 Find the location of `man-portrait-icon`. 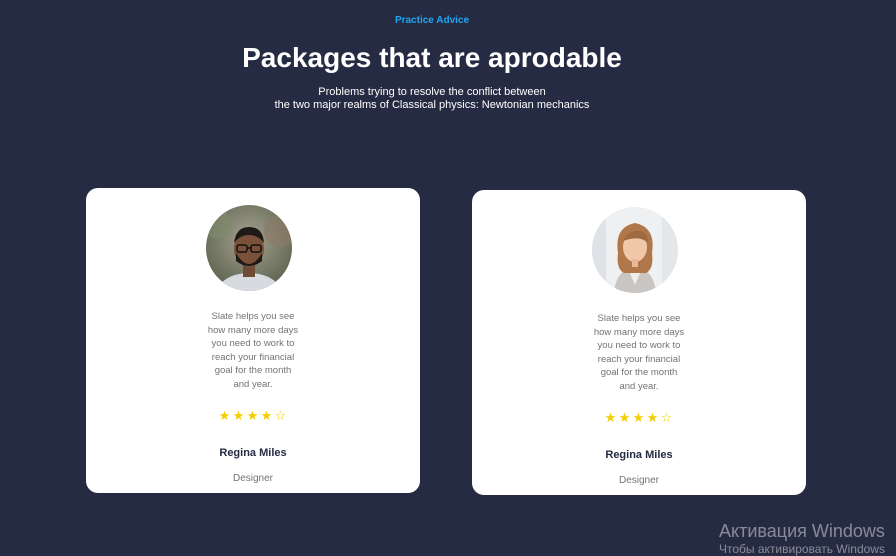

man-portrait-icon is located at coordinates (249, 248).